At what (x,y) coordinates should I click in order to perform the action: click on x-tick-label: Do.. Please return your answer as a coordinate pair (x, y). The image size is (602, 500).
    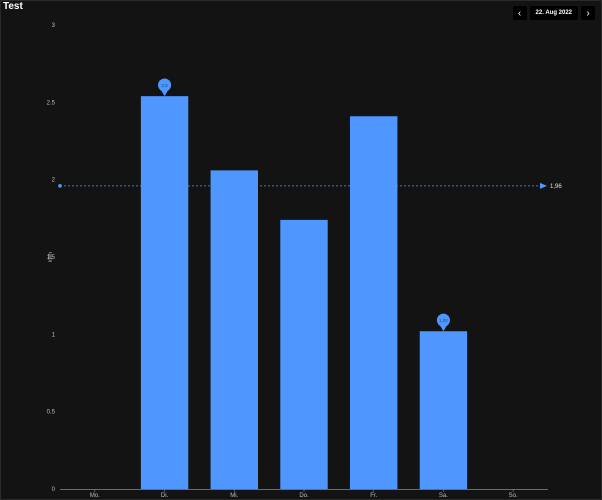
    Looking at the image, I should click on (304, 496).